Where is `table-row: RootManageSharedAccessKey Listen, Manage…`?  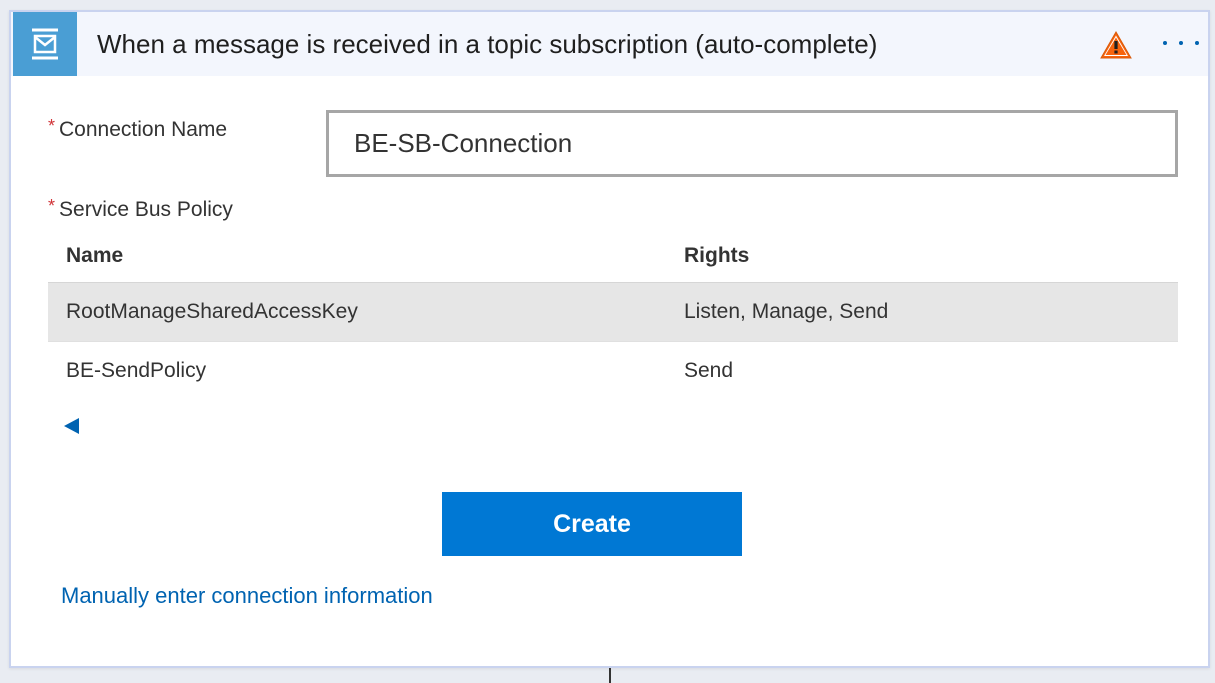
table-row: RootManageSharedAccessKey Listen, Manage… is located at coordinates (613, 312).